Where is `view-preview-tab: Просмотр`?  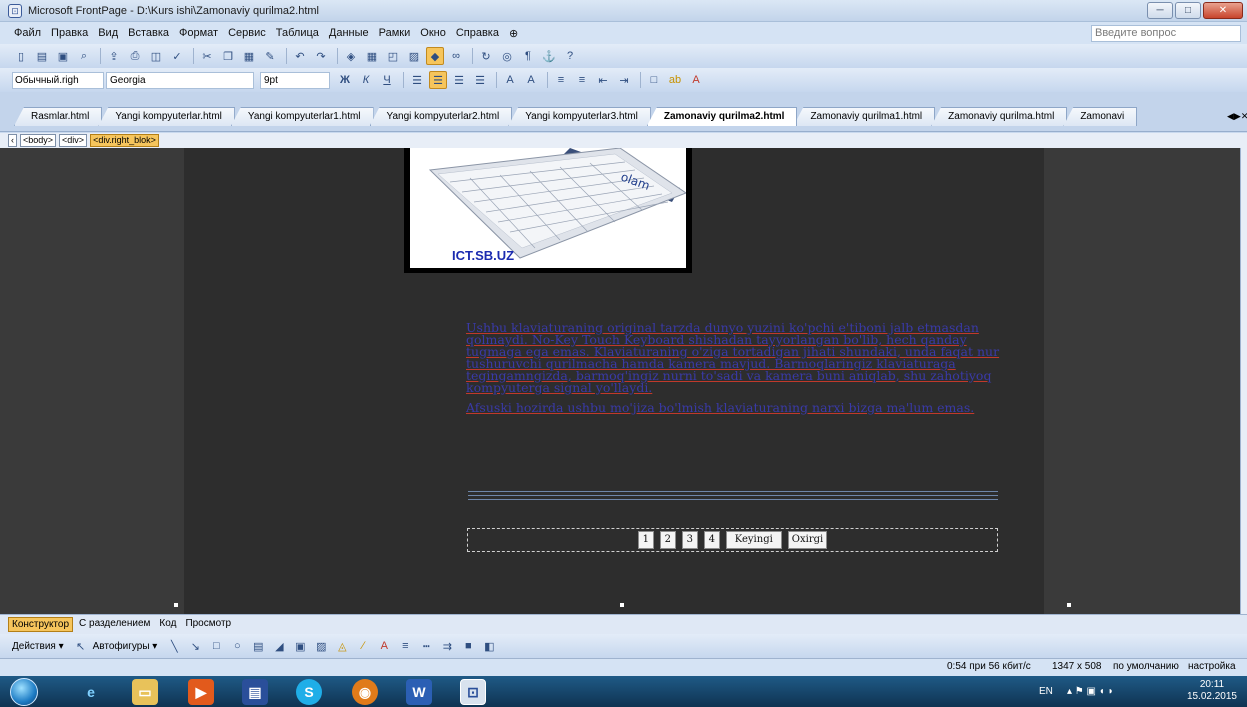 view-preview-tab: Просмотр is located at coordinates (208, 624).